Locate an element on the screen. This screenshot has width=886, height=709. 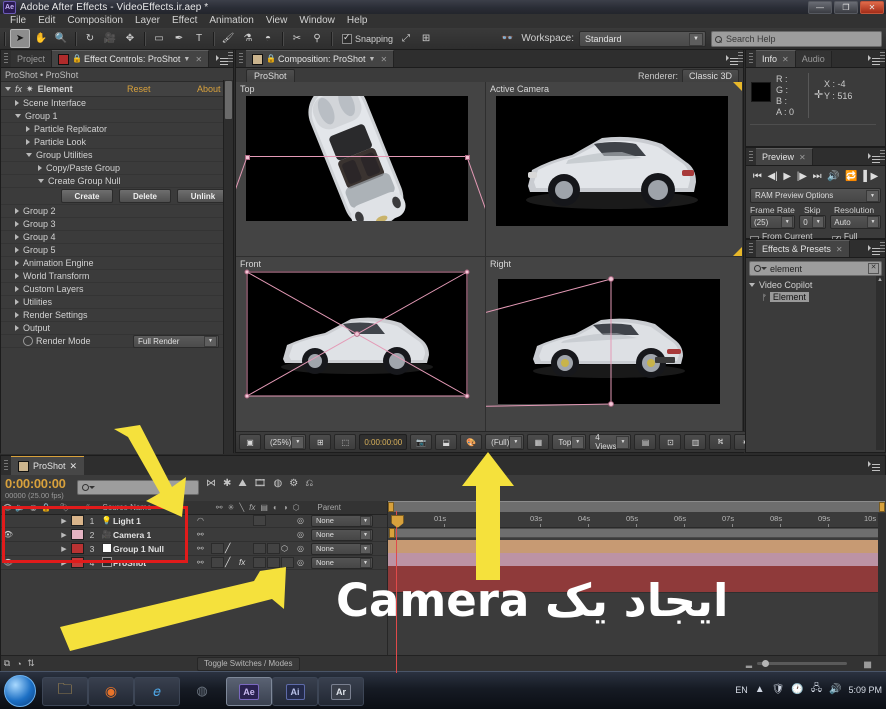
volume-icon: 🔊 is located at coordinates (835, 689).